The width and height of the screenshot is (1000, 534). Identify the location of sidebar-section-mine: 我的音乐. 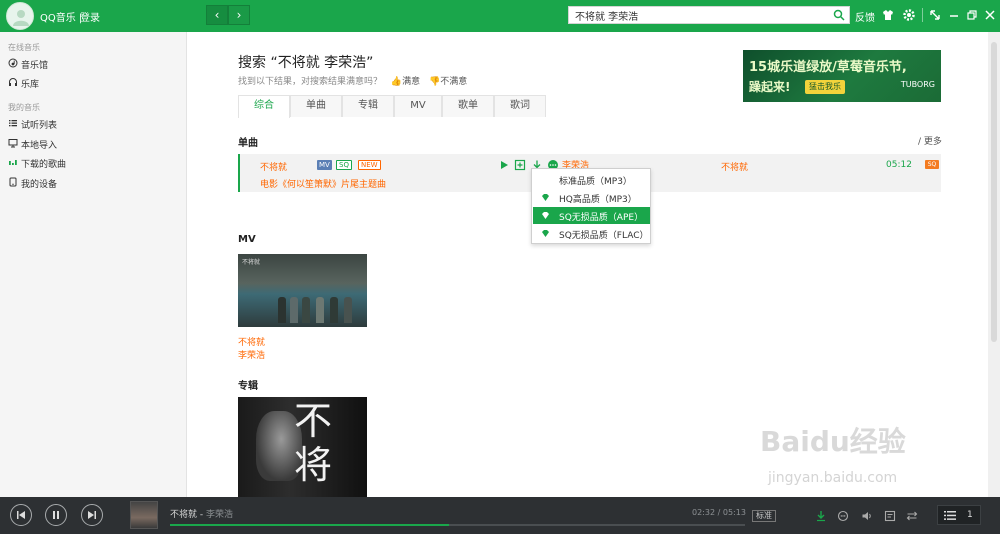
(24, 107).